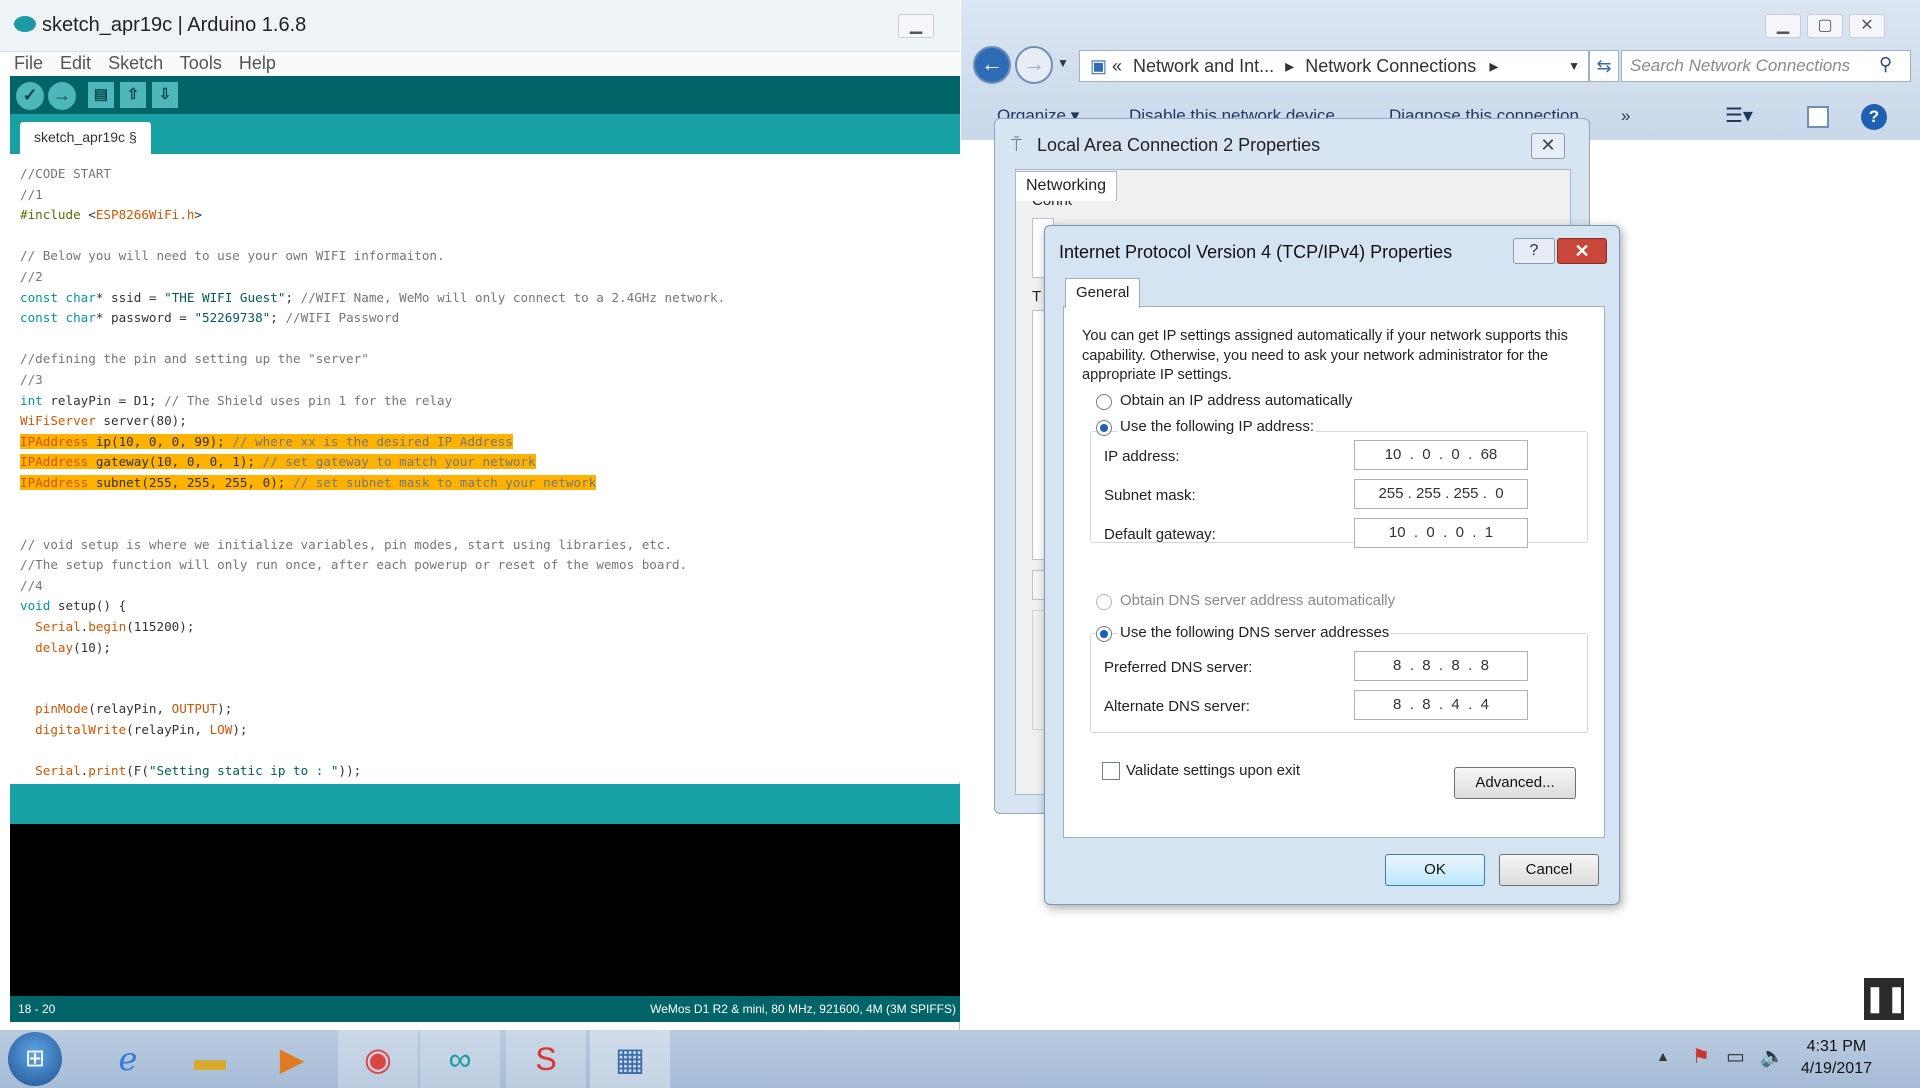 This screenshot has width=1920, height=1088. I want to click on internet-explorer-icon: ℯ, so click(128, 1059).